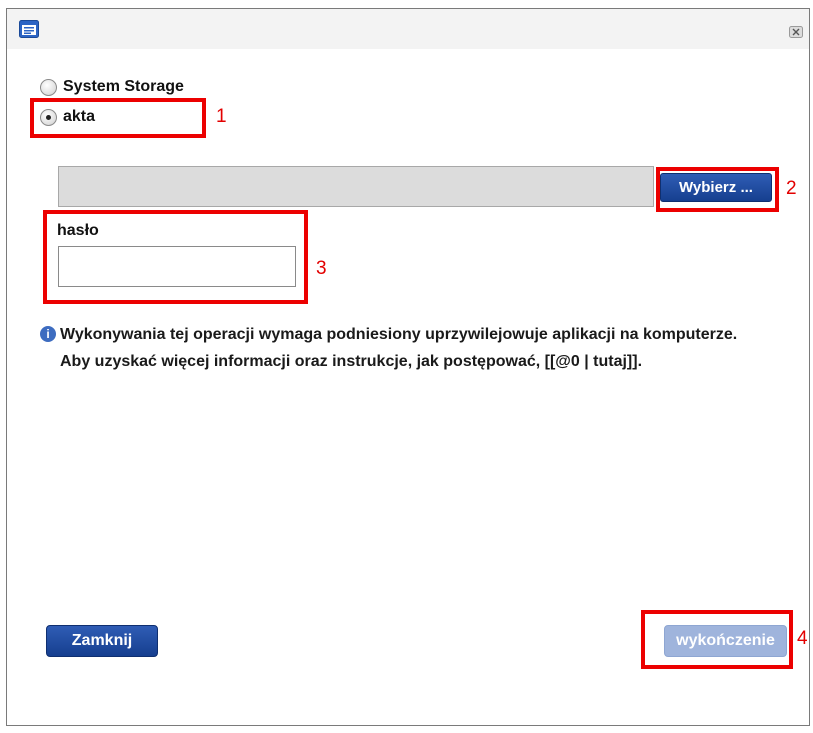  Describe the element at coordinates (796, 32) in the screenshot. I see `close-icon` at that location.